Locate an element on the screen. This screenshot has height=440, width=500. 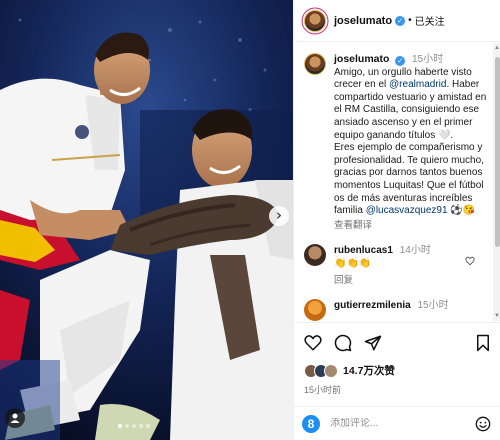
following-button: 已关注 is located at coordinates (430, 20).